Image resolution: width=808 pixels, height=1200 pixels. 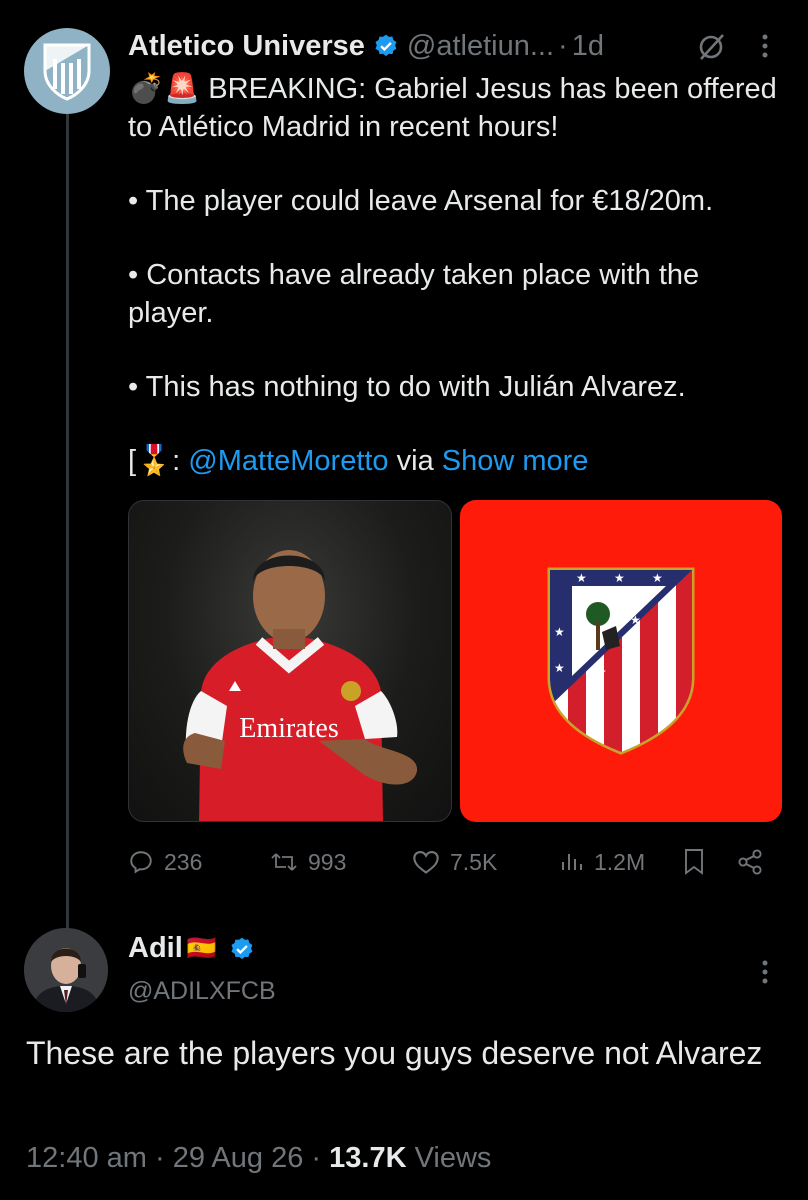 I want to click on reply-avatar, so click(x=66, y=970).